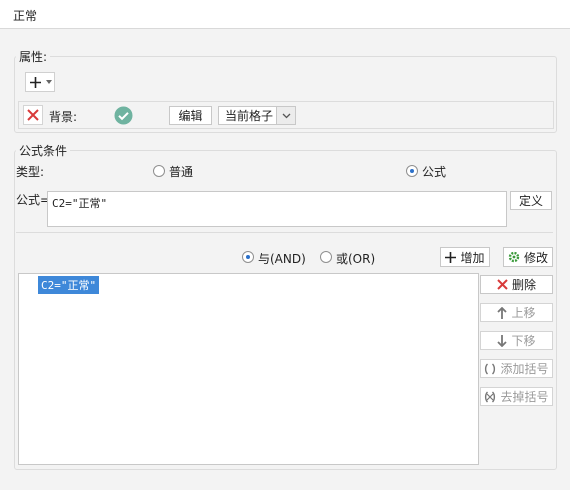  Describe the element at coordinates (412, 171) in the screenshot. I see `type-formula-radio` at that location.